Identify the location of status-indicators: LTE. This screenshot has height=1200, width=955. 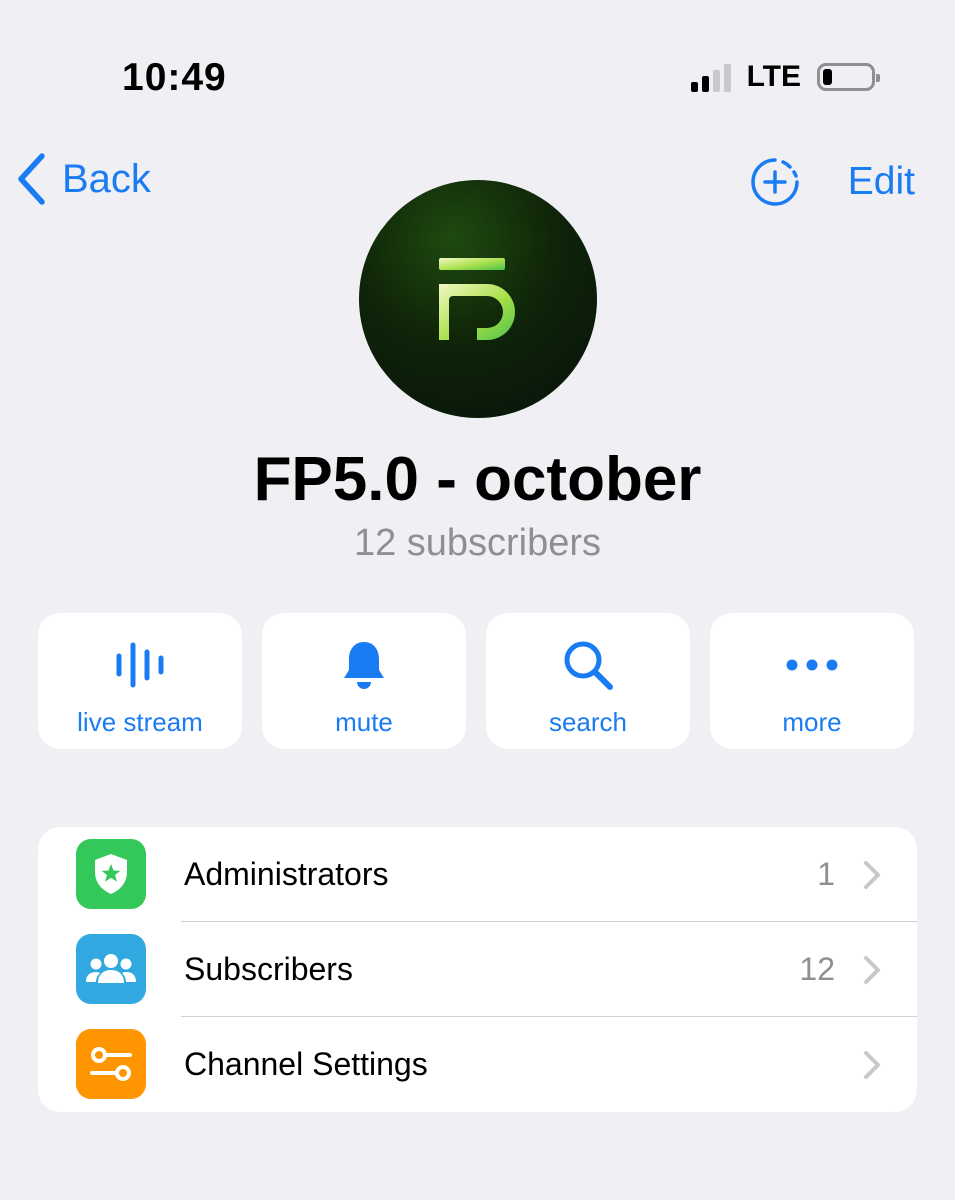
(785, 77).